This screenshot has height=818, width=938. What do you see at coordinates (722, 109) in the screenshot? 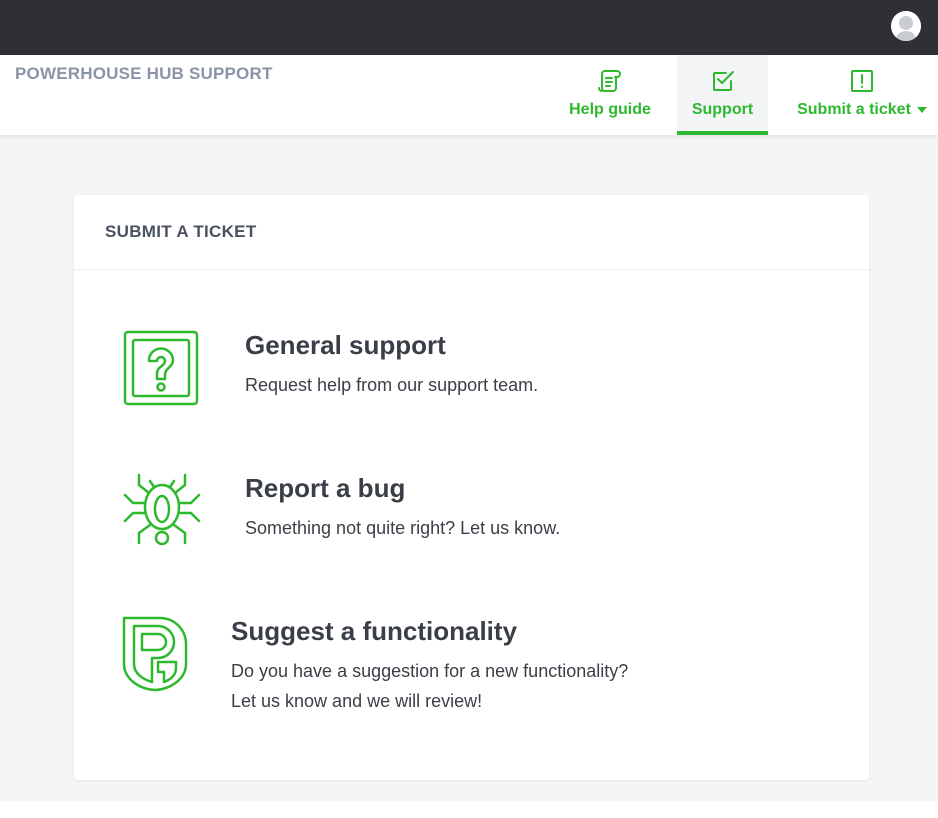
I see `nav-support-label: Support` at bounding box center [722, 109].